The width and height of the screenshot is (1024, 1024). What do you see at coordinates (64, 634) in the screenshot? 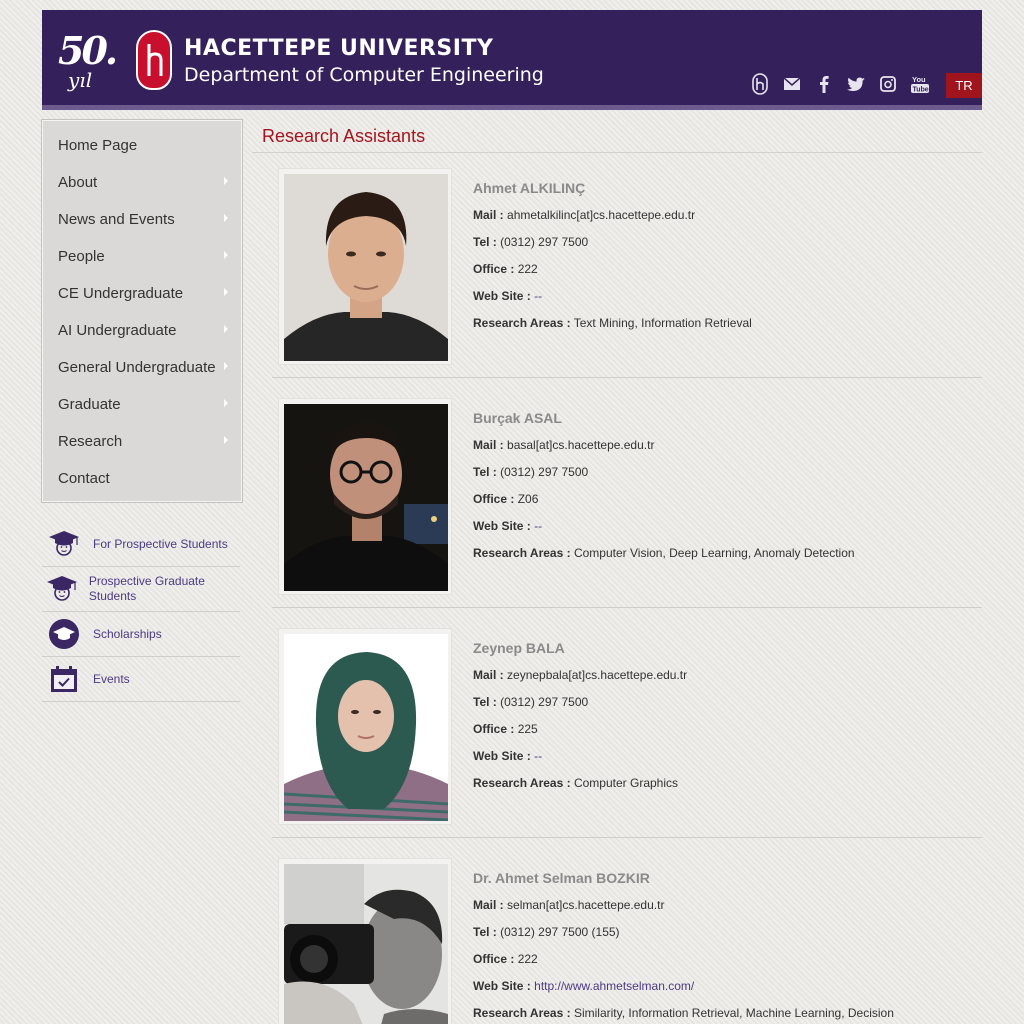
I see `scholarship-cap-icon` at bounding box center [64, 634].